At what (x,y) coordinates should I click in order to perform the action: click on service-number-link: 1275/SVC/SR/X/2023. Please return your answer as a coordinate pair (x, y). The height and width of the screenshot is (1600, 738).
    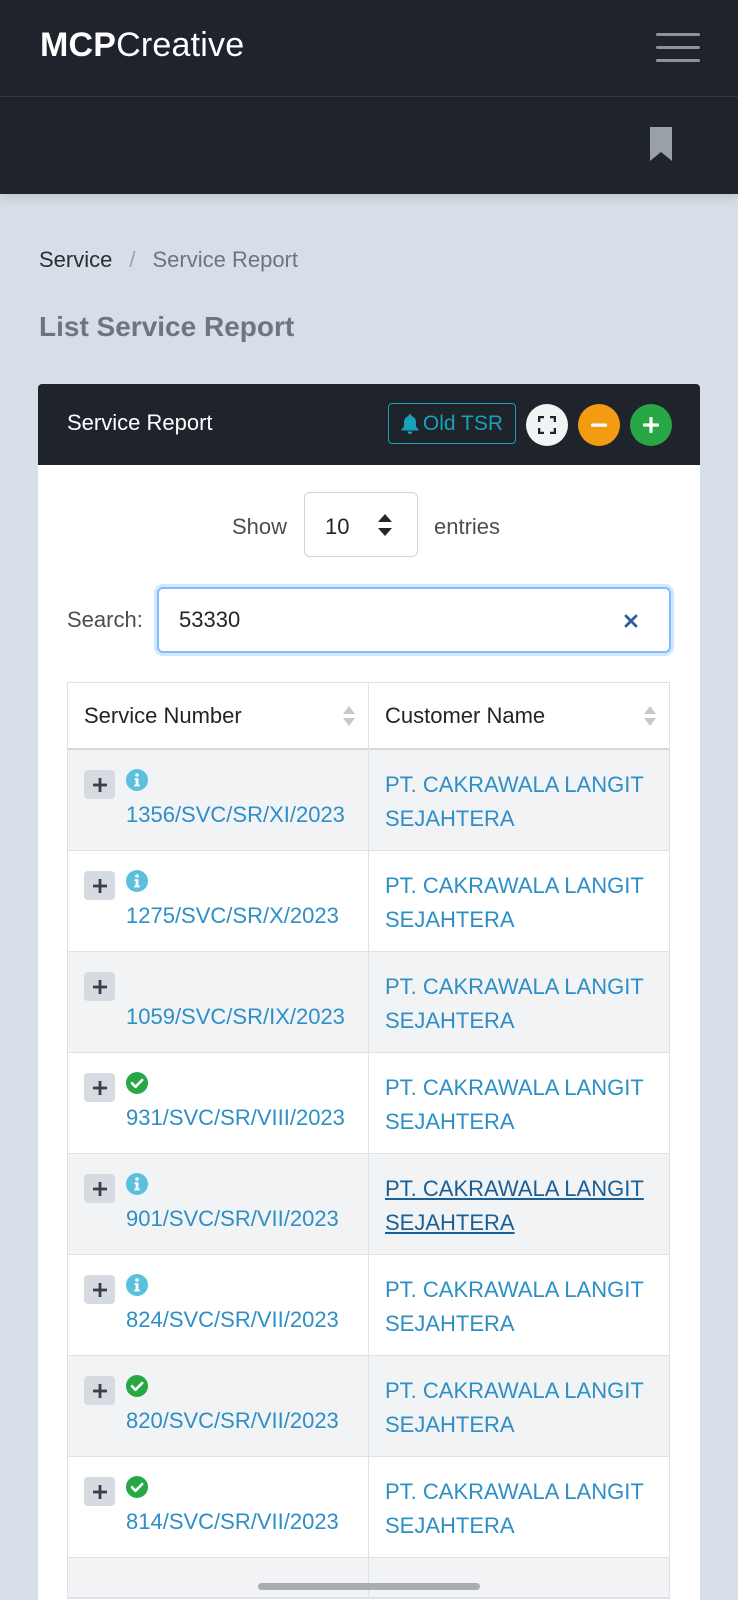
    Looking at the image, I should click on (232, 916).